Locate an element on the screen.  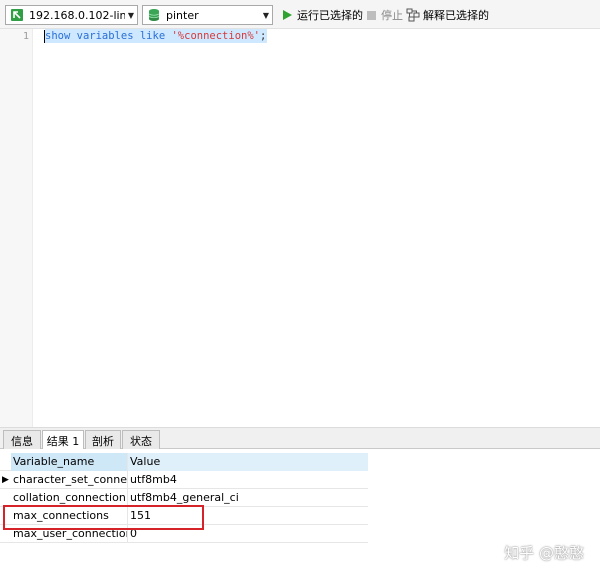
database-icon is located at coordinates (154, 15).